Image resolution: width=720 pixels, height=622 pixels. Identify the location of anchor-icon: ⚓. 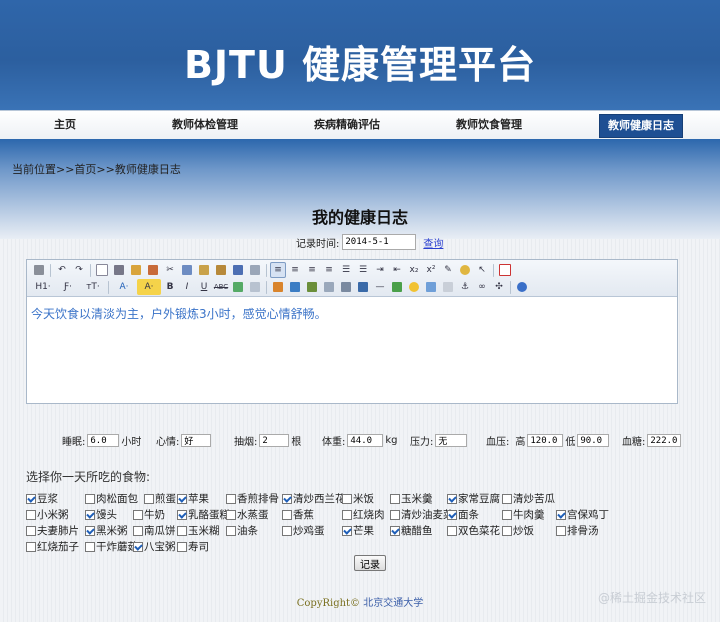
(465, 287).